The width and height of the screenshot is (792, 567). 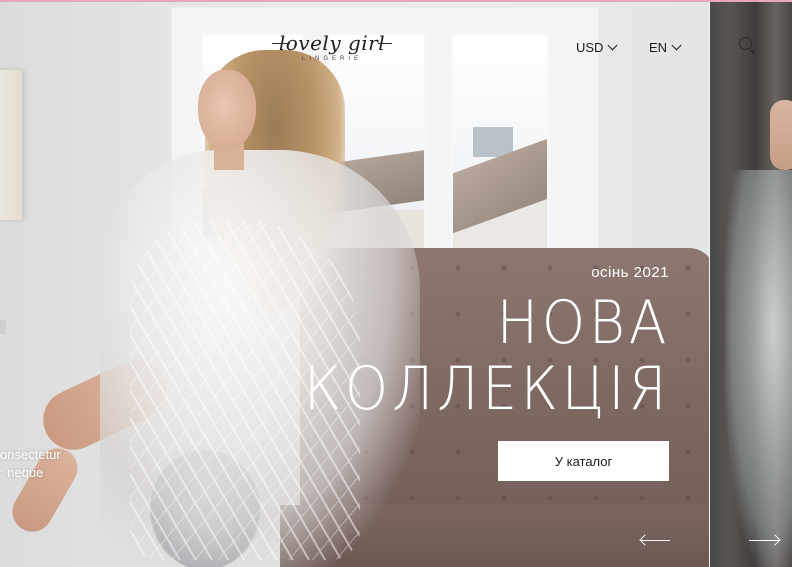 What do you see at coordinates (11, 145) in the screenshot?
I see `lamp` at bounding box center [11, 145].